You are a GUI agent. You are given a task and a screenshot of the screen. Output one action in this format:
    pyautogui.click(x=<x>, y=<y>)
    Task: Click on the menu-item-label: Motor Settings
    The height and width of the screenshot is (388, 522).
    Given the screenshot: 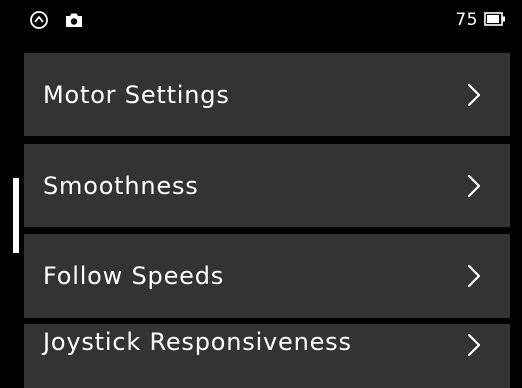 What is the action you would take?
    pyautogui.click(x=136, y=94)
    